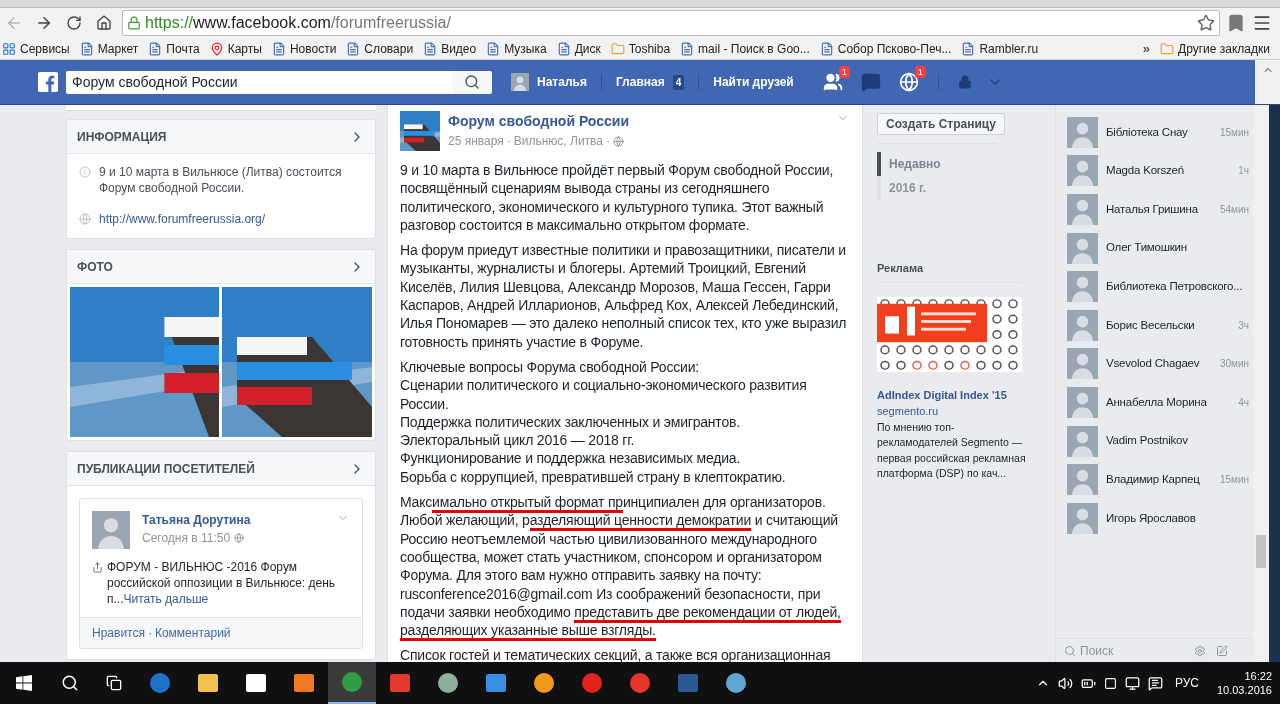 Image resolution: width=1280 pixels, height=704 pixels. I want to click on bookmark-link: Маркет, so click(109, 48).